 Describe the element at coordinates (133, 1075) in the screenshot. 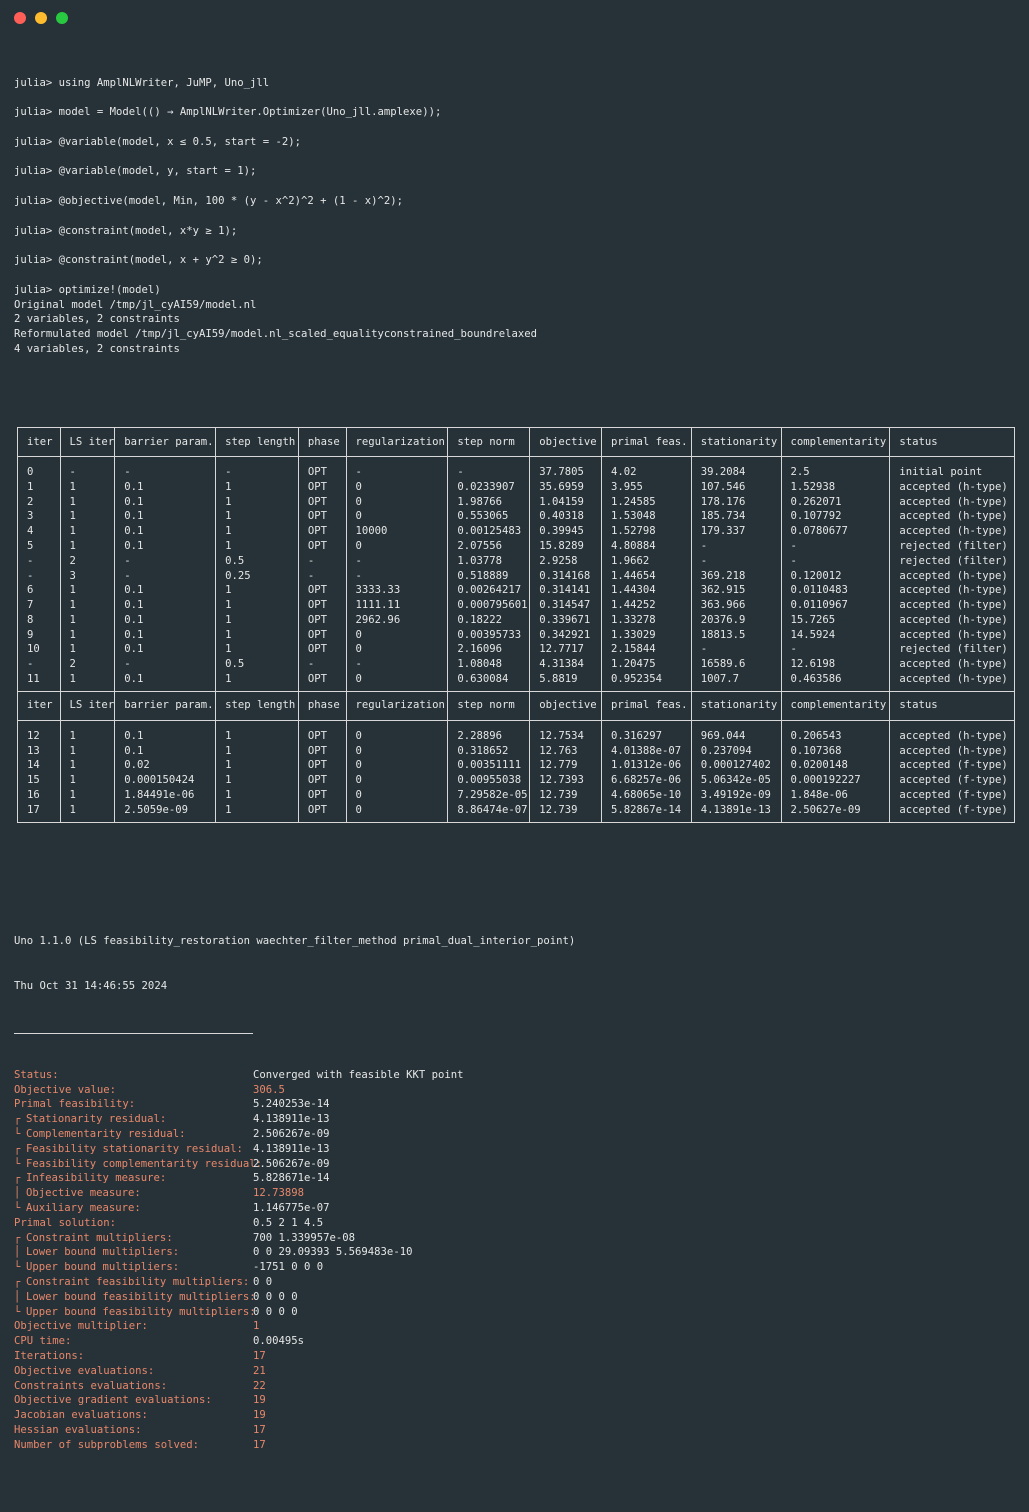

I see `result-key-cell: Status:` at that location.